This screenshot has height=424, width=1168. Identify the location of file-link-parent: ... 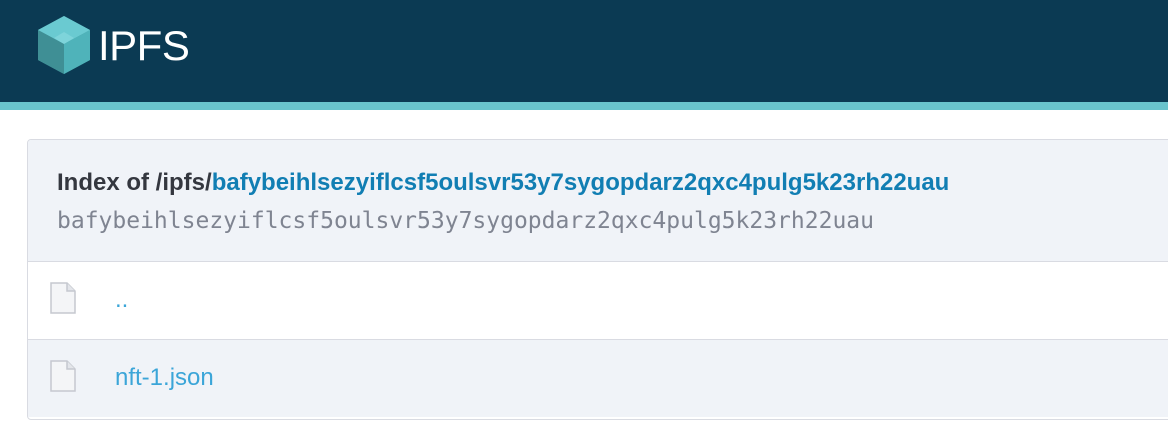
(121, 300).